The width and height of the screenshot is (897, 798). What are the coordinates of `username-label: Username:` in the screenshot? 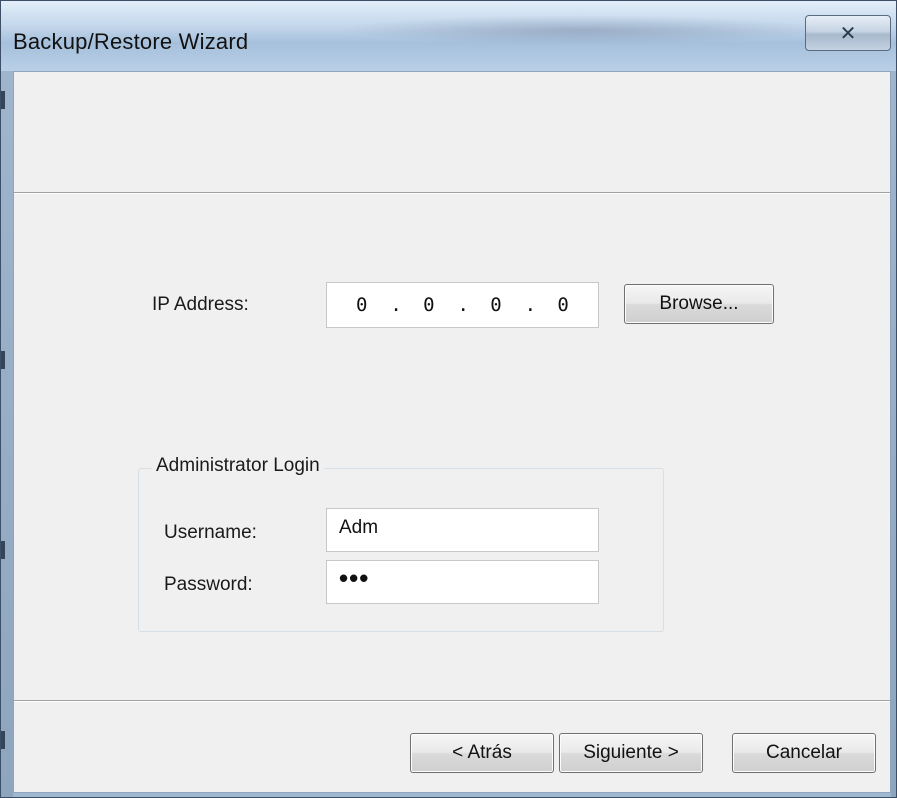 It's located at (210, 532).